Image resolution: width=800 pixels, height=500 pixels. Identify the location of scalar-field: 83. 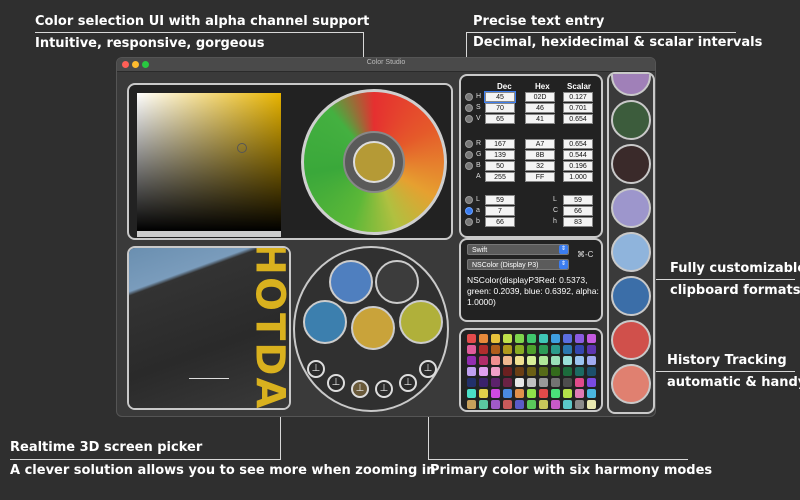
(578, 222).